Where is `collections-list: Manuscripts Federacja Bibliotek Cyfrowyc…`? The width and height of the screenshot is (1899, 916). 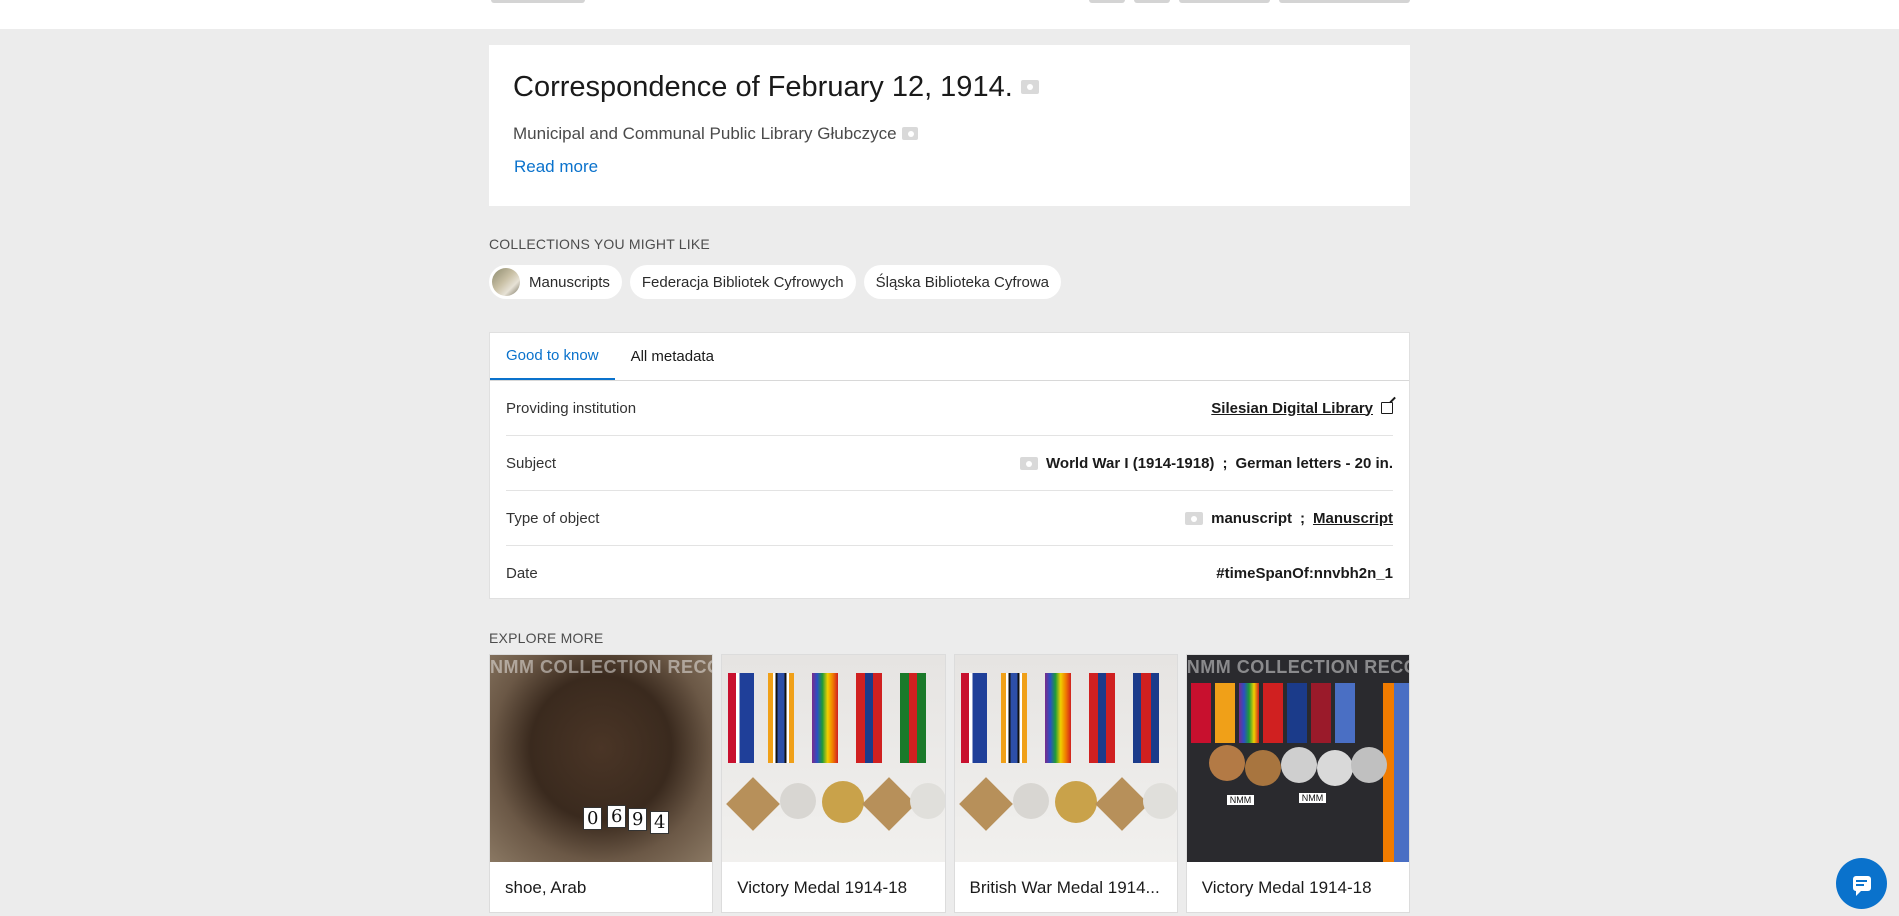 collections-list: Manuscripts Federacja Bibliotek Cyfrowyc… is located at coordinates (949, 282).